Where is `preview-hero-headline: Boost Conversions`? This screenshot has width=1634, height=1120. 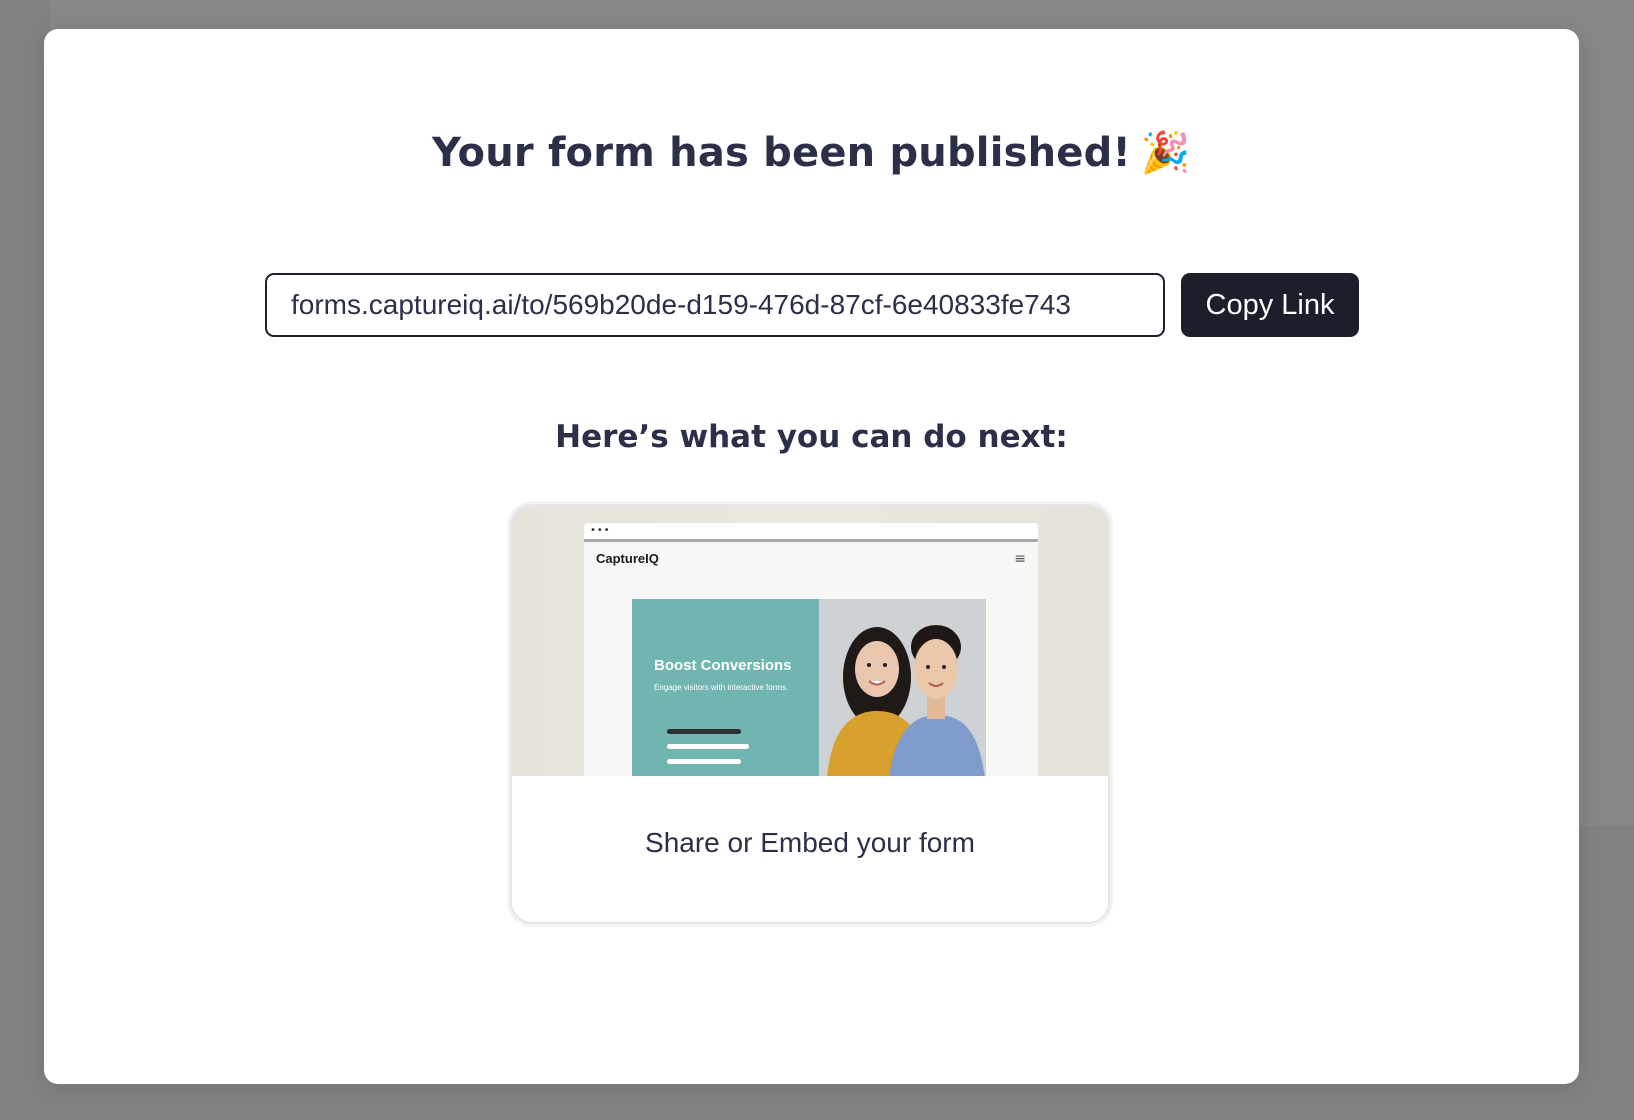 preview-hero-headline: Boost Conversions is located at coordinates (723, 665).